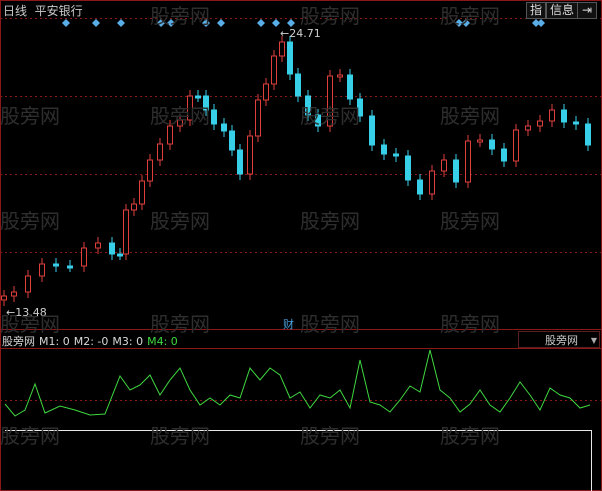 Image resolution: width=602 pixels, height=491 pixels. Describe the element at coordinates (593, 340) in the screenshot. I see `chevron-down-icon: ▼` at that location.